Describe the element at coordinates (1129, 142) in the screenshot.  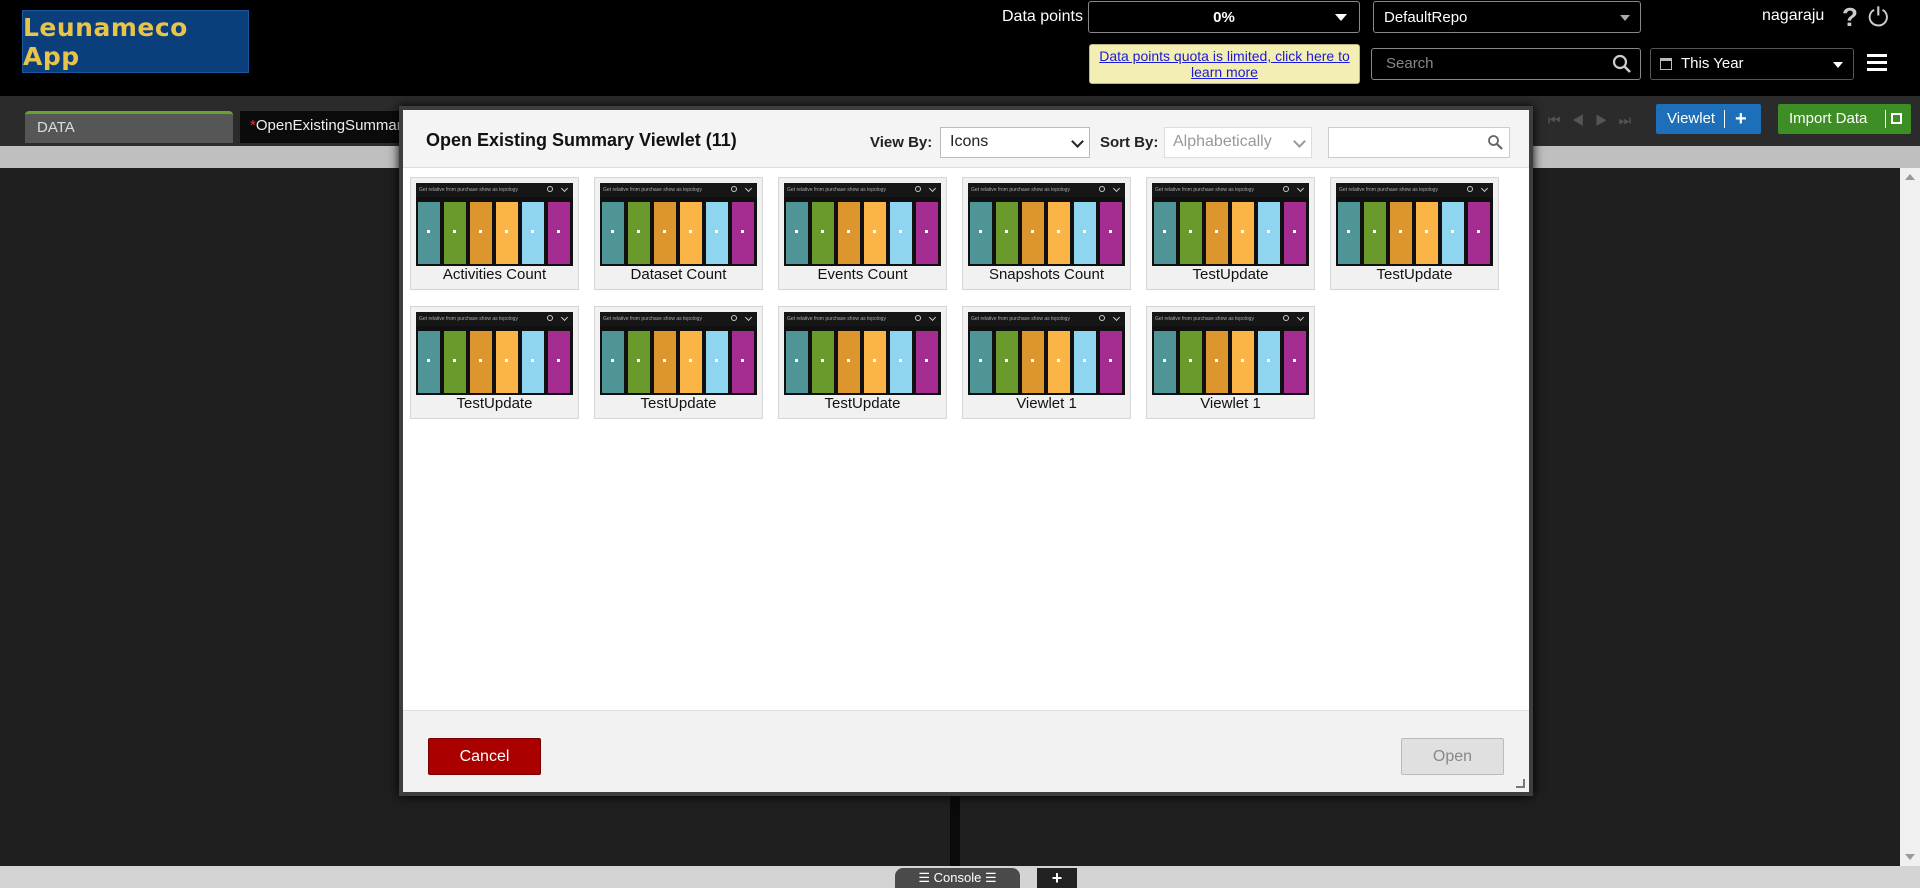
I see `sort-by-label: Sort By:` at that location.